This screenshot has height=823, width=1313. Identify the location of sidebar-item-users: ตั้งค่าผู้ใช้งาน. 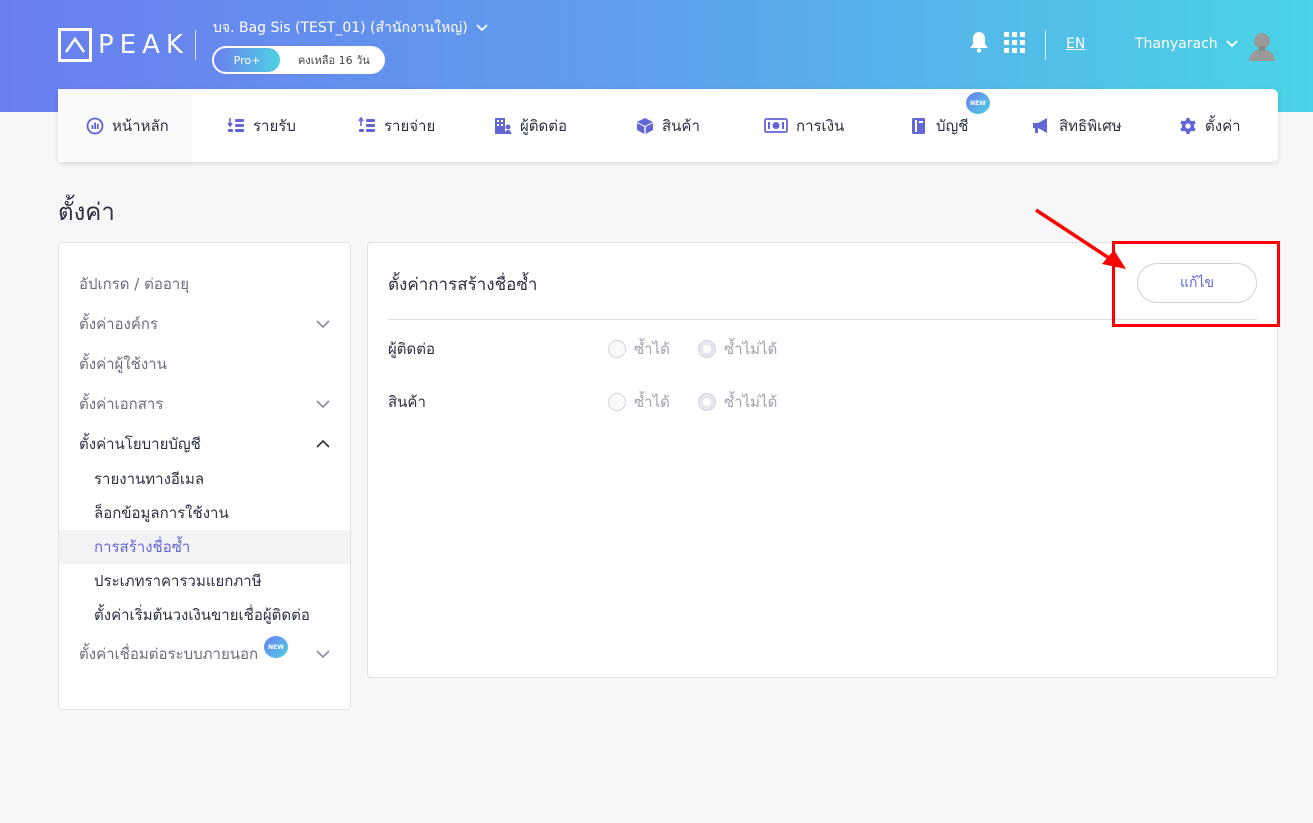
(204, 364).